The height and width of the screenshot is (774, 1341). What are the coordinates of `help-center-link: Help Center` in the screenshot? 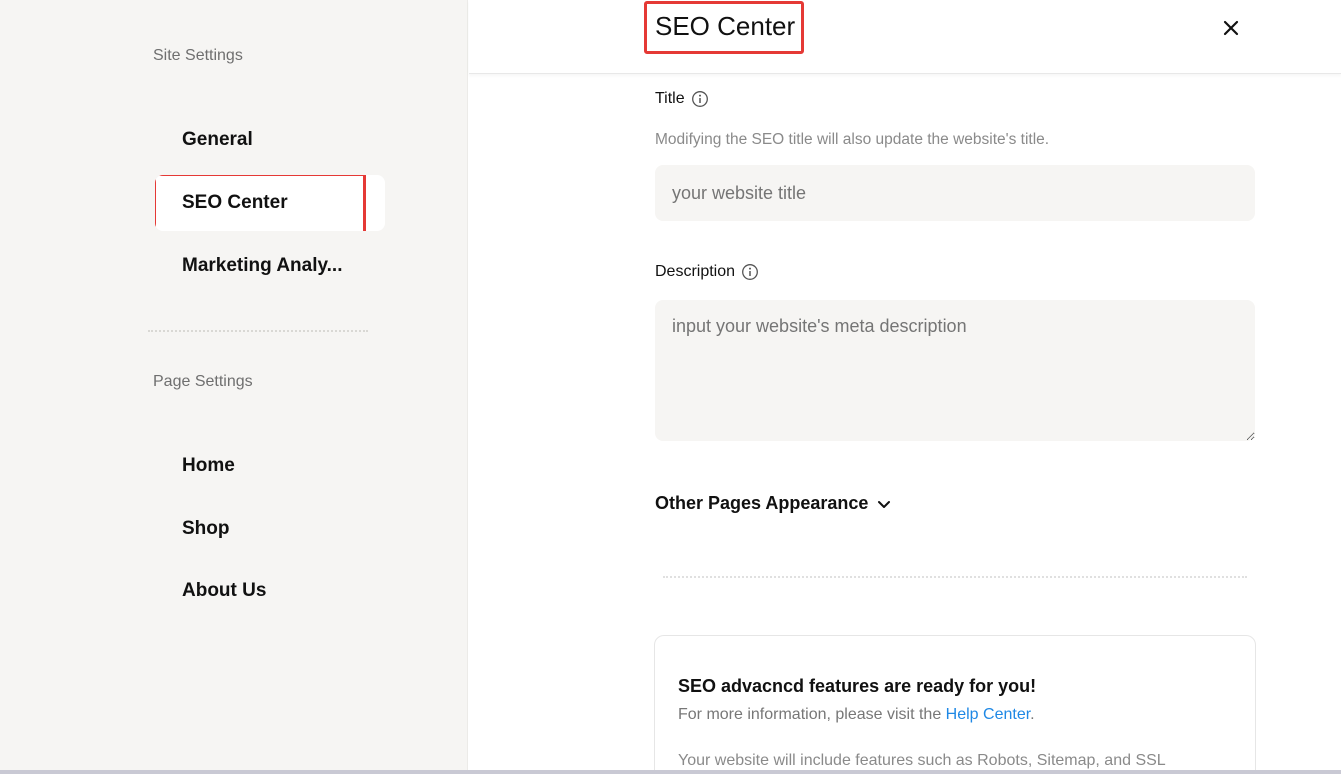 It's located at (988, 714).